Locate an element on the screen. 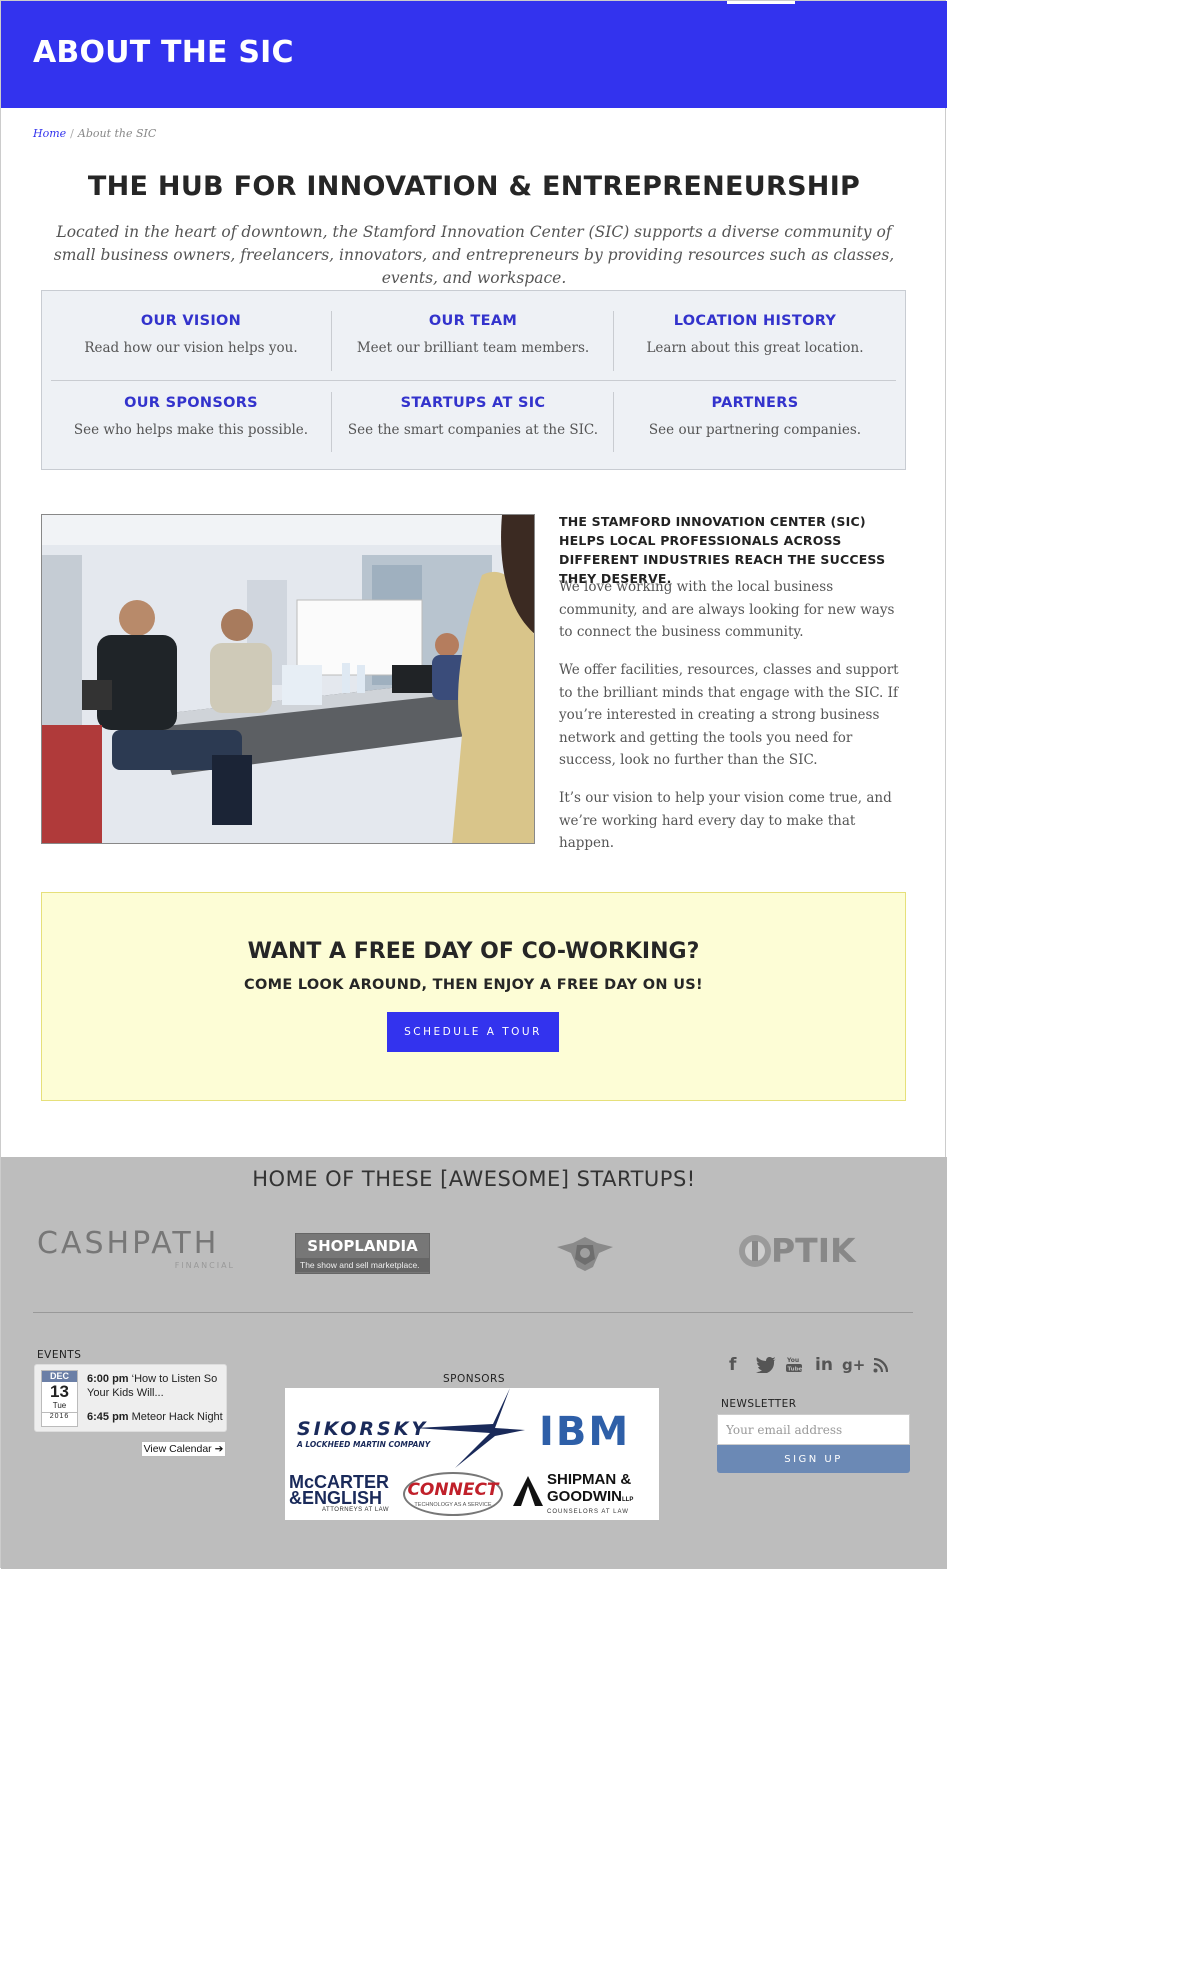  rss-icon is located at coordinates (880, 1365).